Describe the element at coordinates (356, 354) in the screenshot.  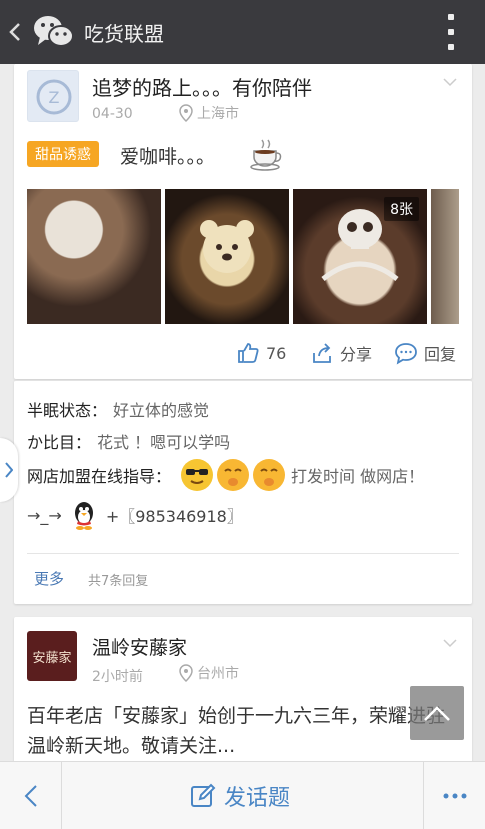
I see `share-label: 分享` at that location.